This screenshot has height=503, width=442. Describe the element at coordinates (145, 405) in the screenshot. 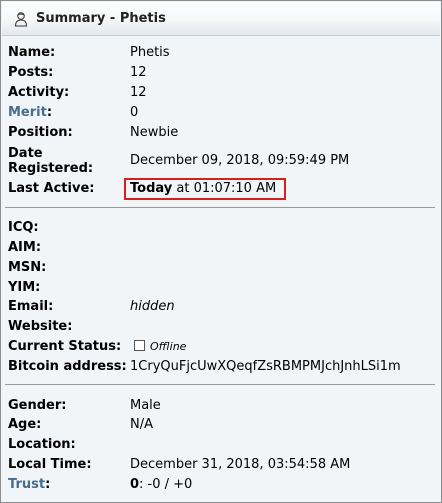

I see `gender-value: Male` at that location.